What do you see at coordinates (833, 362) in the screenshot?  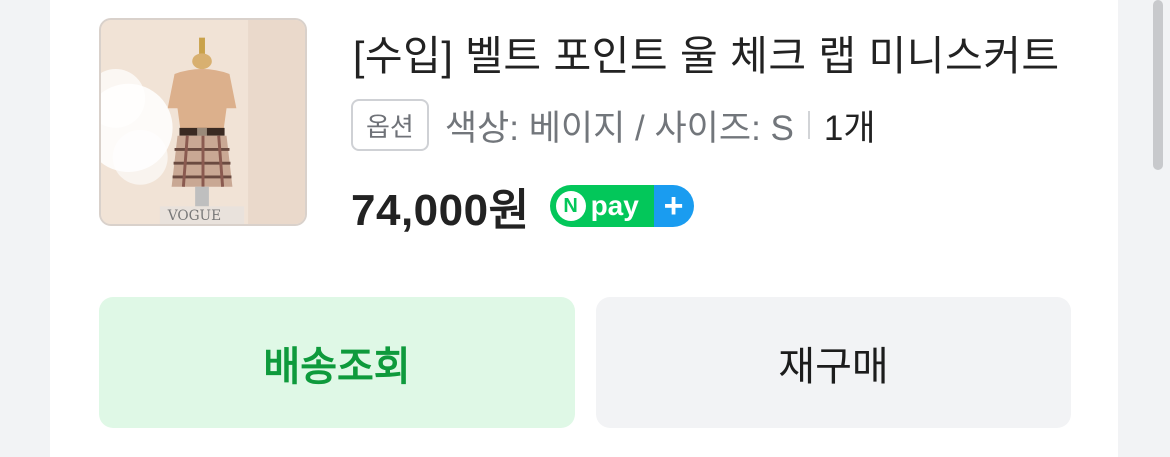 I see `rebuy-button: 재구매` at bounding box center [833, 362].